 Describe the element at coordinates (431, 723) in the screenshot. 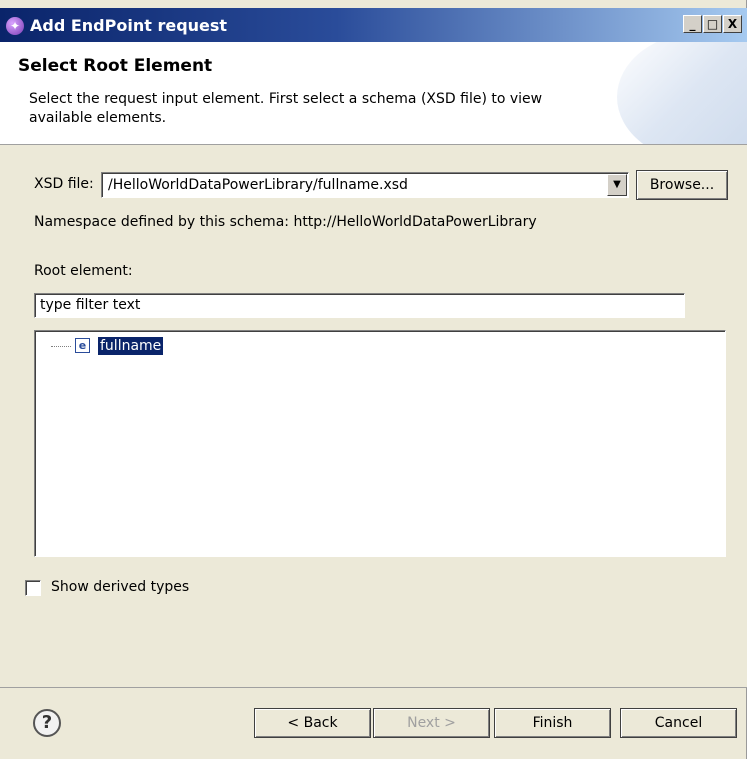

I see `next-button: Next >` at that location.